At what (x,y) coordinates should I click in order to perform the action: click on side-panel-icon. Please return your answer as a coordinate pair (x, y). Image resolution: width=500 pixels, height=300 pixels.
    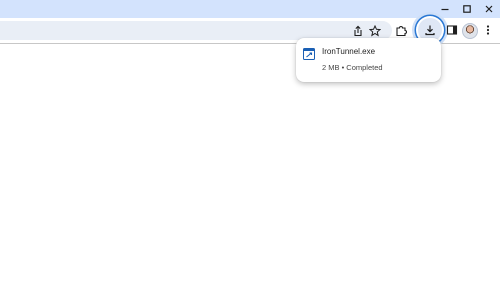
    Looking at the image, I should click on (452, 30).